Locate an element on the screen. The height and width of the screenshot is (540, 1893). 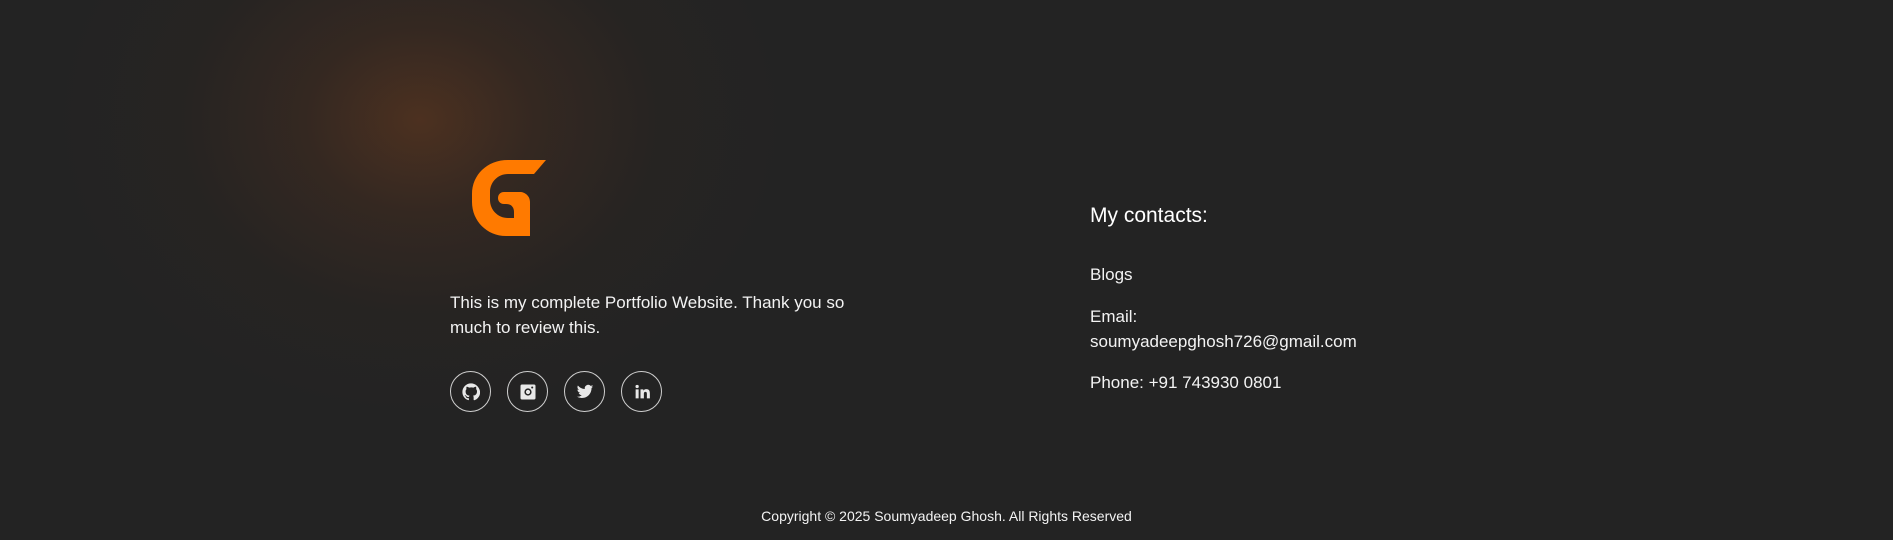
instagram-icon is located at coordinates (527, 391).